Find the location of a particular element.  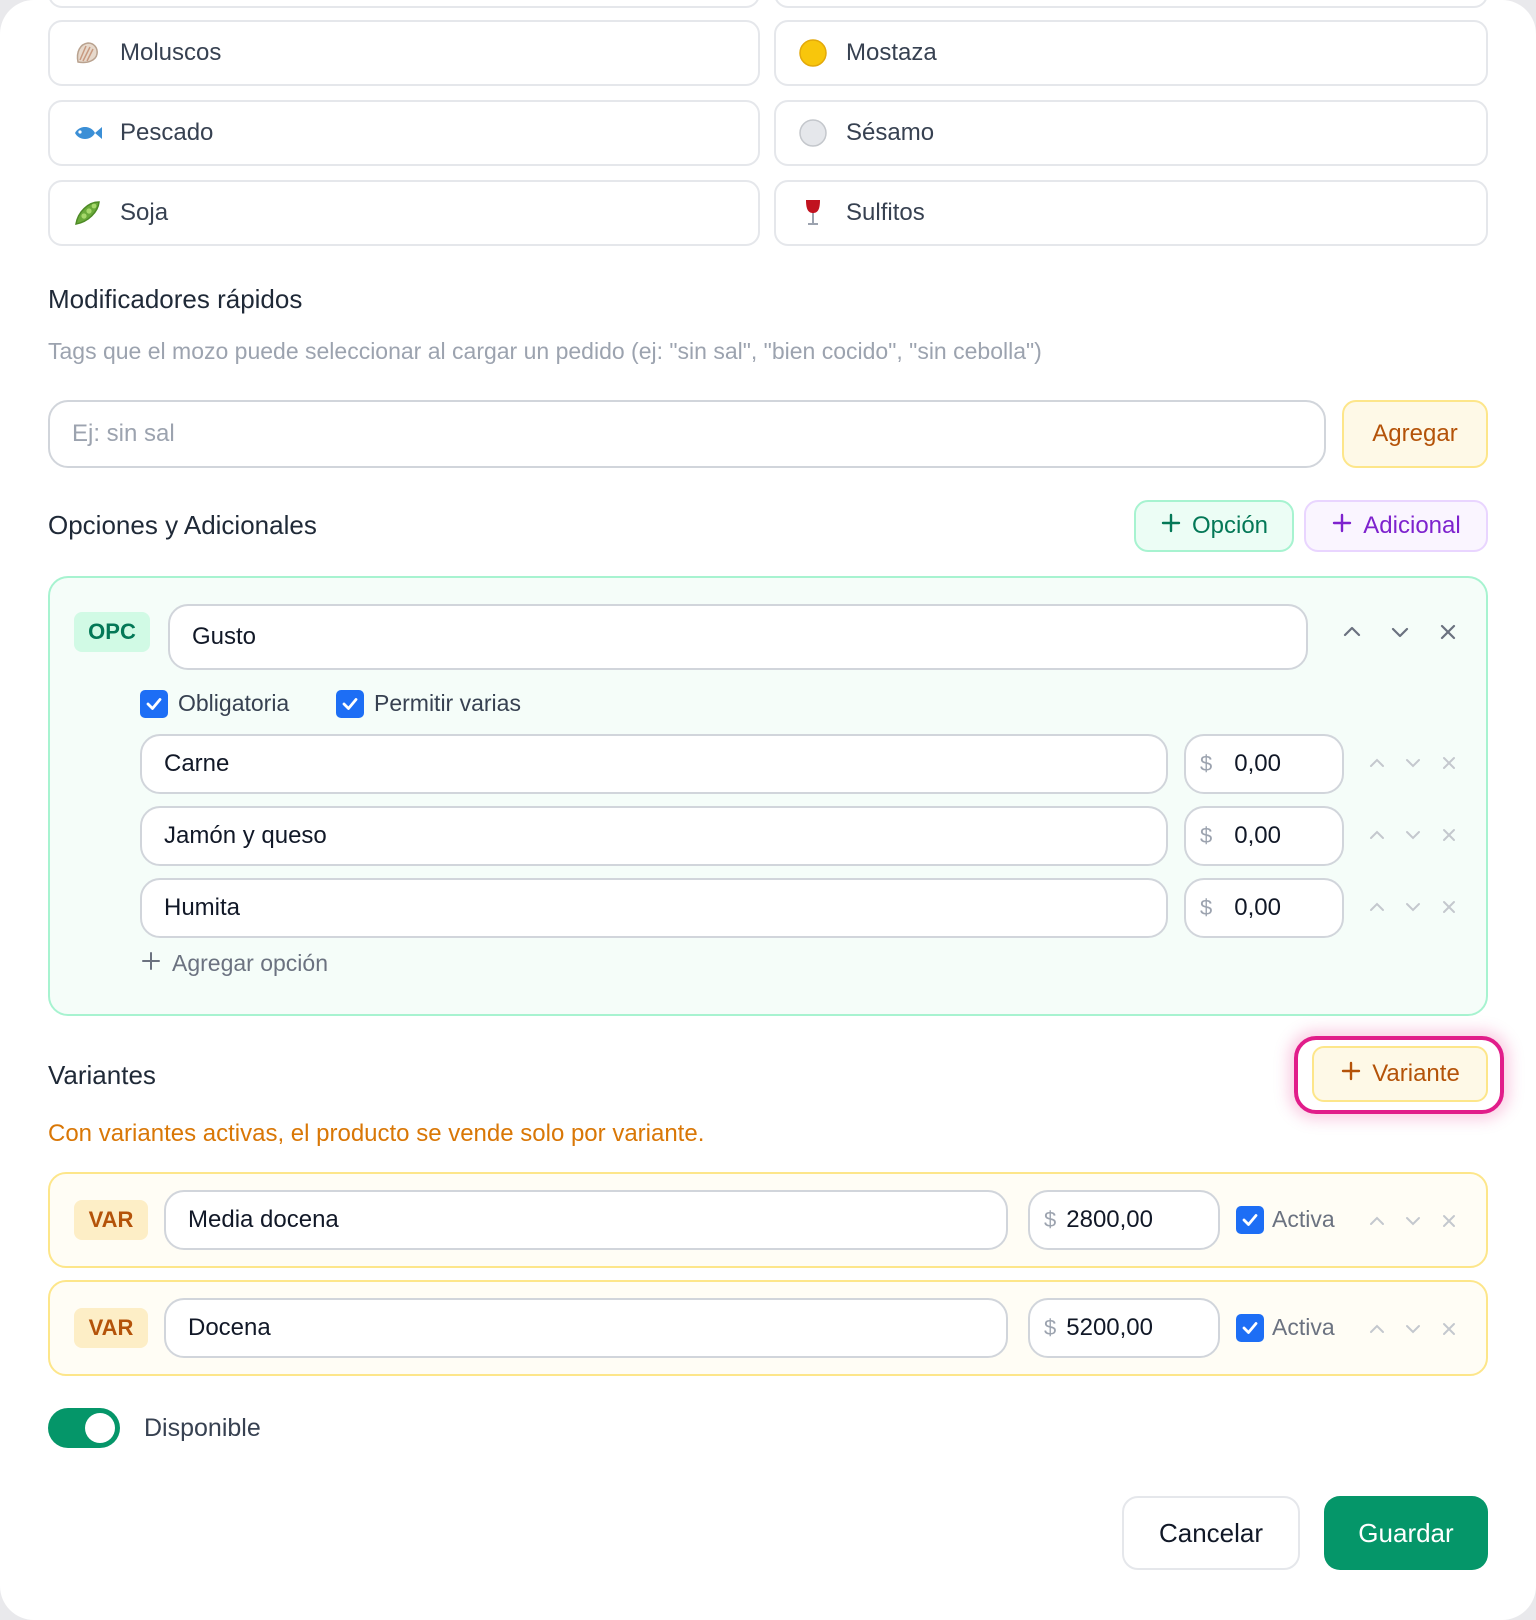

variant-price-value: 2800,00 is located at coordinates (1110, 1219).